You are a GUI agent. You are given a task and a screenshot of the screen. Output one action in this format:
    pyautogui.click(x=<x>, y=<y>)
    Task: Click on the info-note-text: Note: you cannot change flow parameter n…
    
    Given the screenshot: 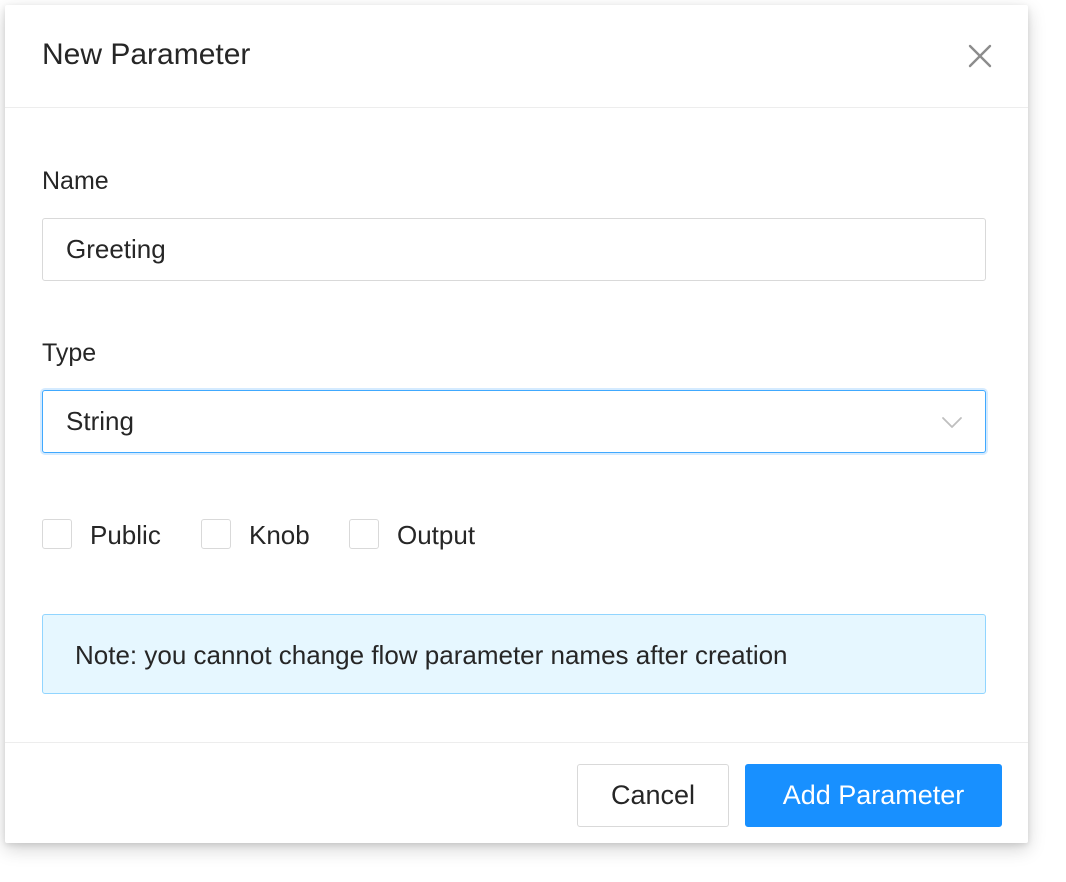 What is the action you would take?
    pyautogui.click(x=431, y=655)
    